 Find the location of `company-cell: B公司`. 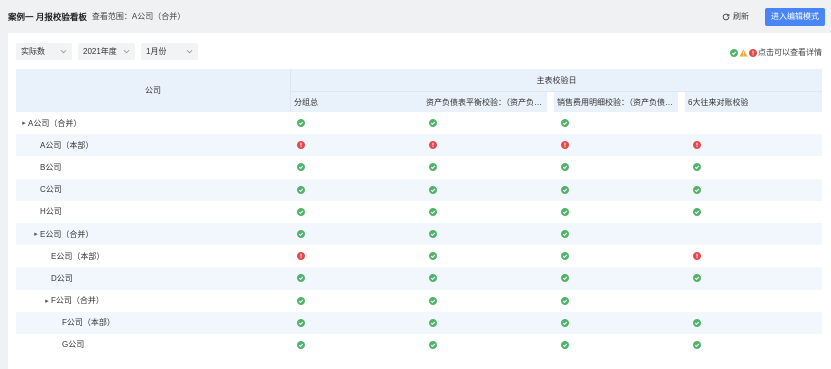

company-cell: B公司 is located at coordinates (46, 167).